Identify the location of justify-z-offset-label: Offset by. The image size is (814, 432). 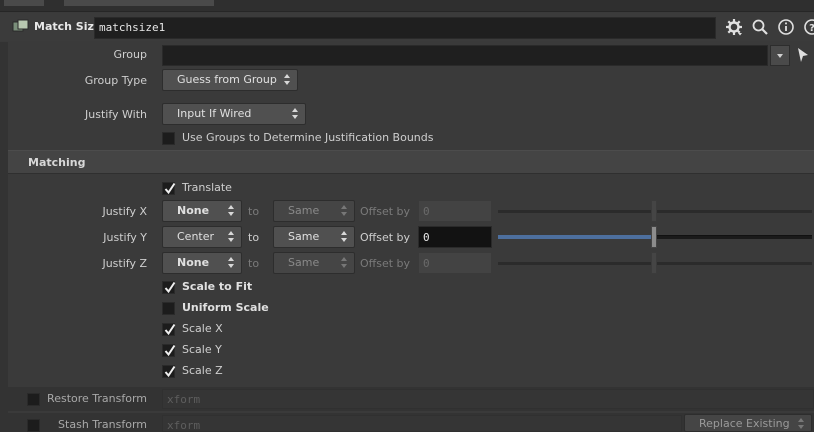
(385, 263).